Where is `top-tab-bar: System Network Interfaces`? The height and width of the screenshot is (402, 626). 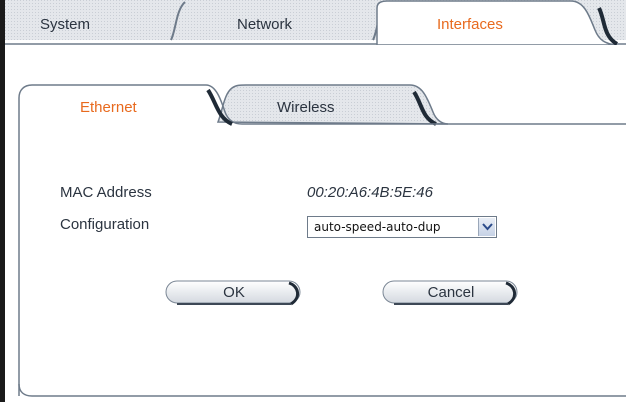
top-tab-bar: System Network Interfaces is located at coordinates (315, 22).